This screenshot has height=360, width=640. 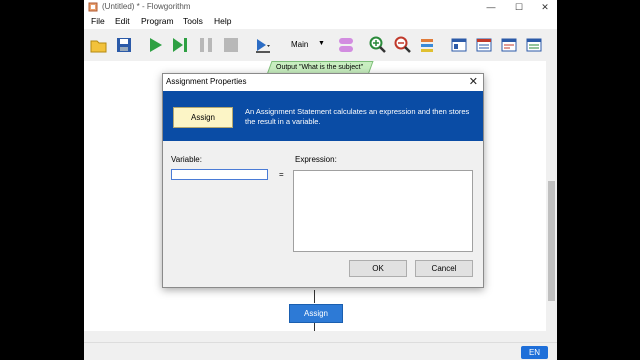 What do you see at coordinates (155, 45) in the screenshot?
I see `run-icon` at bounding box center [155, 45].